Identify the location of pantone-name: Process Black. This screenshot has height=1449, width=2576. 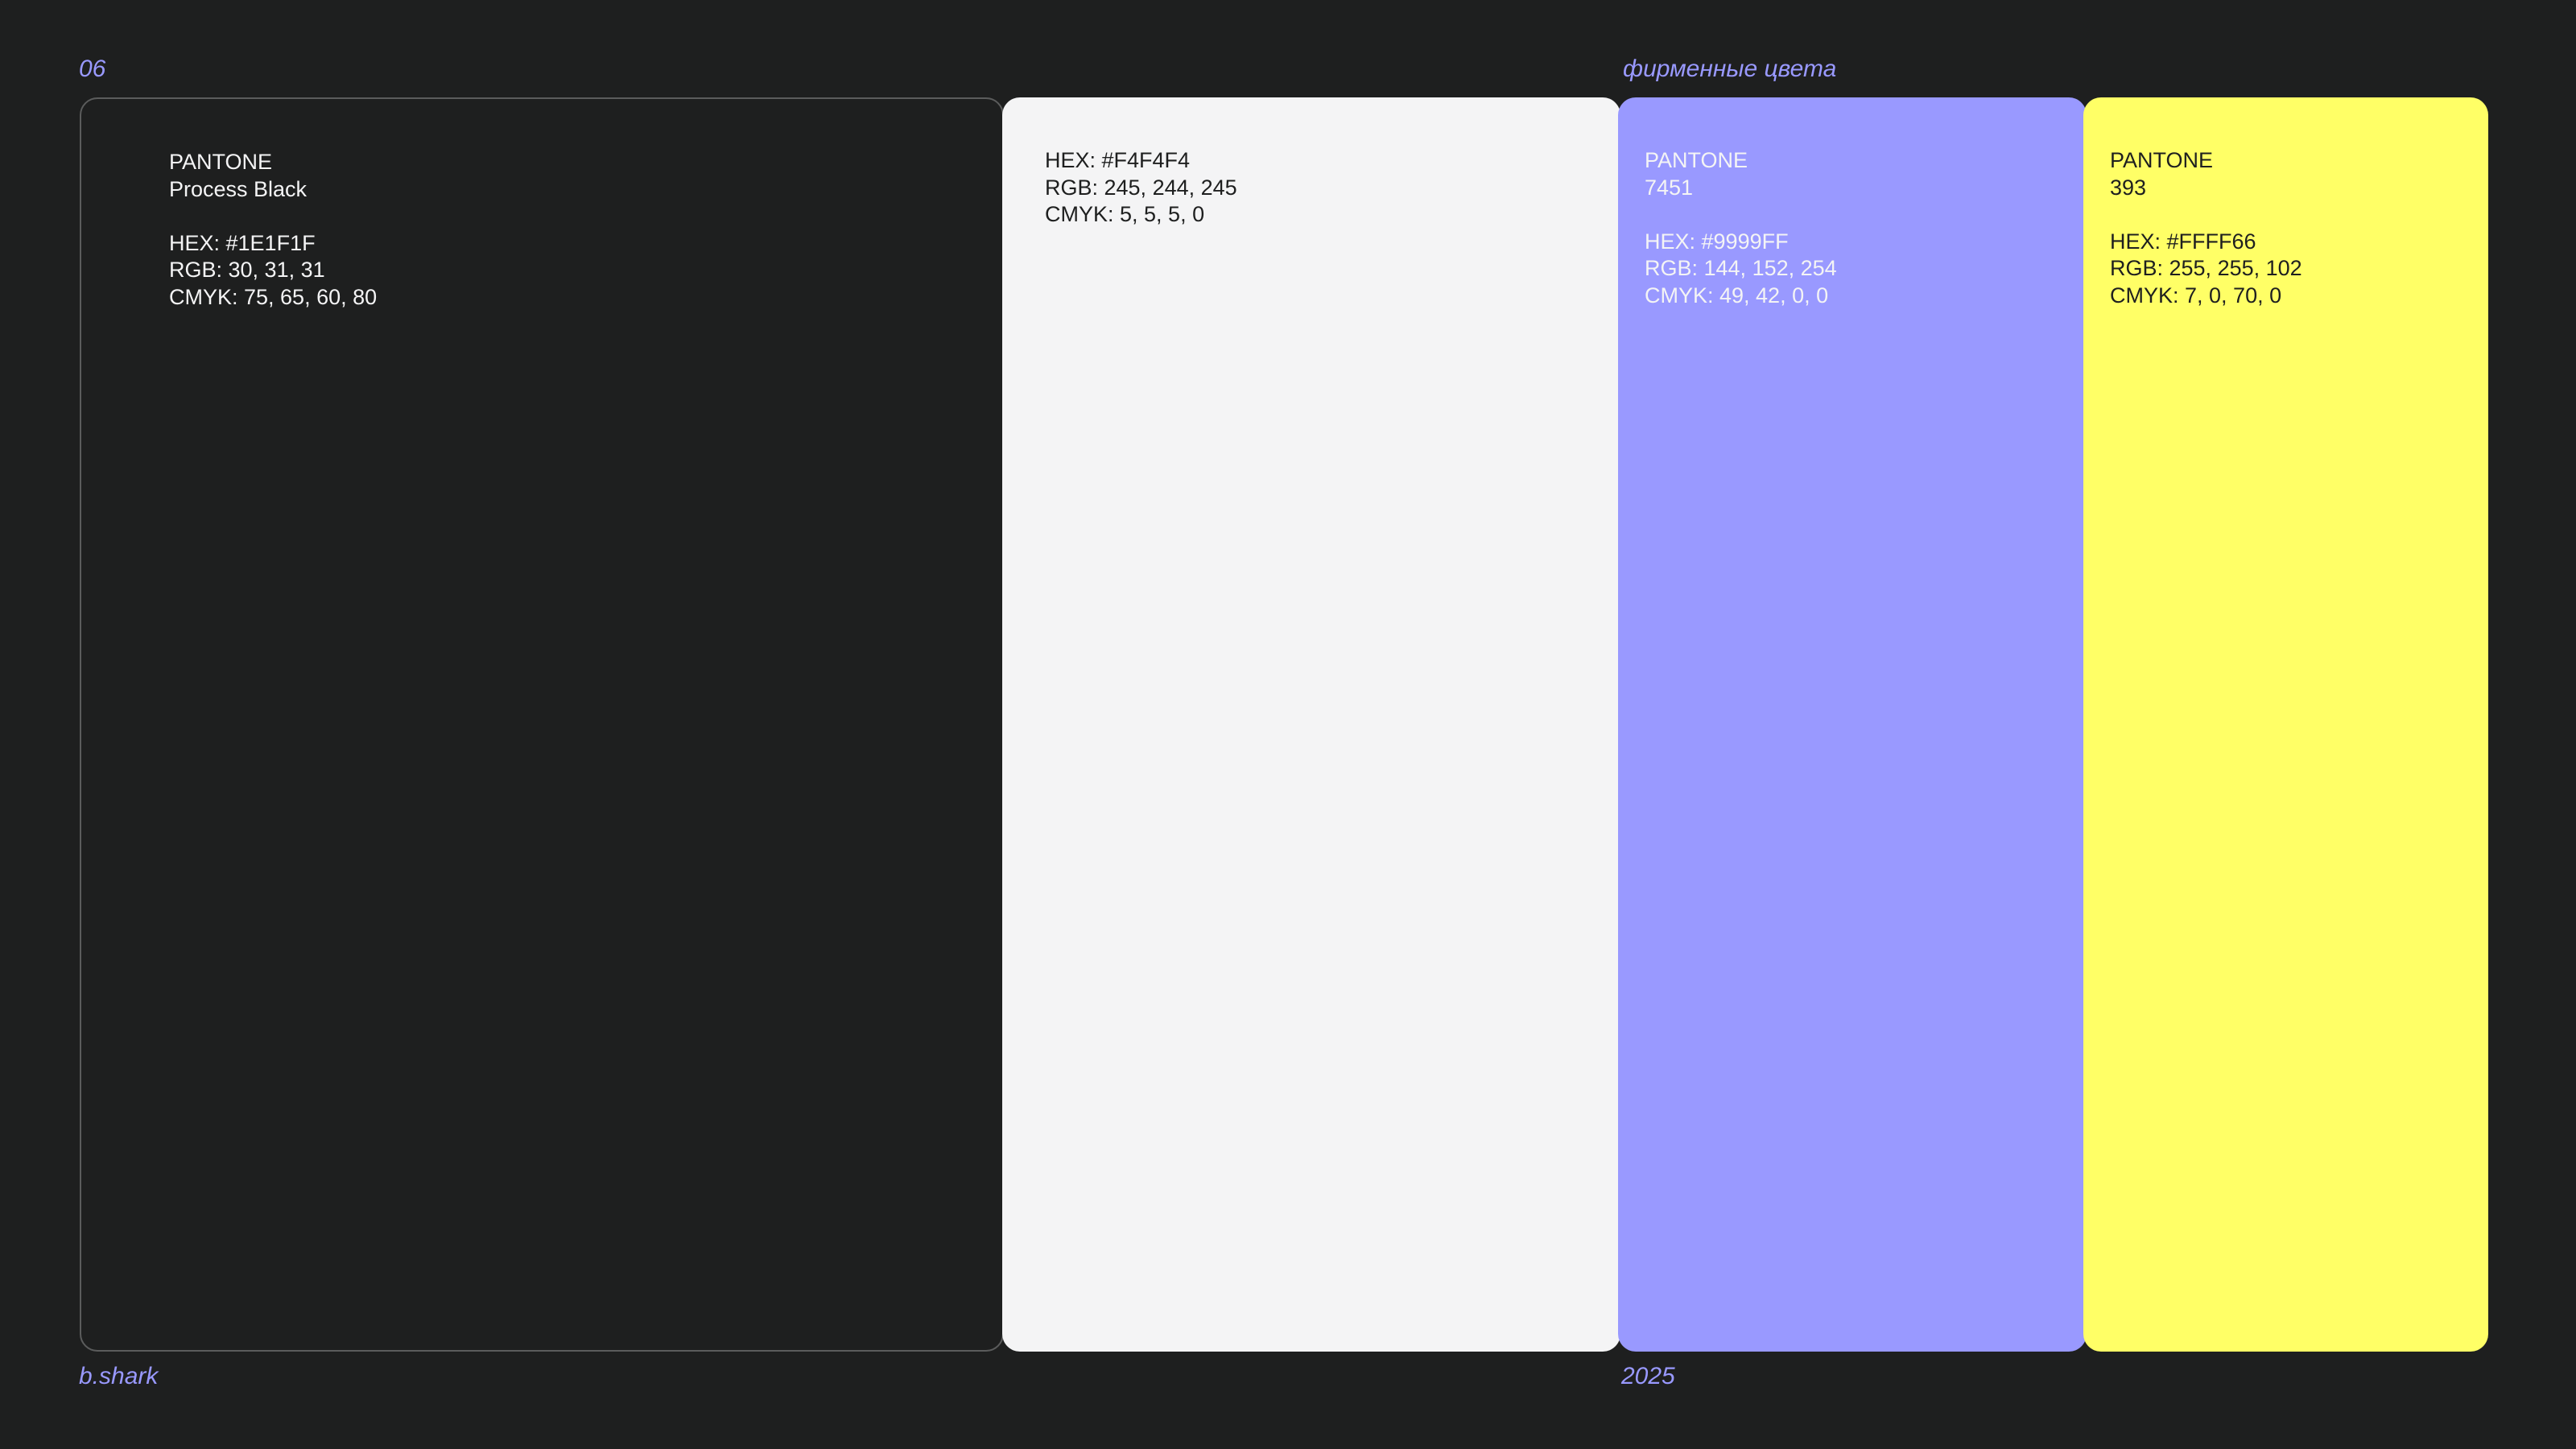
(238, 188).